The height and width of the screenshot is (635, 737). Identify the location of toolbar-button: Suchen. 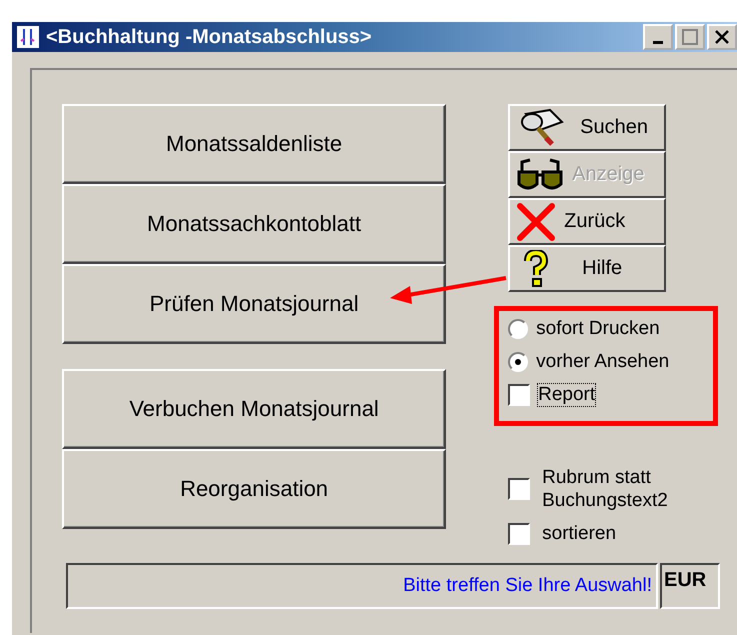
(587, 127).